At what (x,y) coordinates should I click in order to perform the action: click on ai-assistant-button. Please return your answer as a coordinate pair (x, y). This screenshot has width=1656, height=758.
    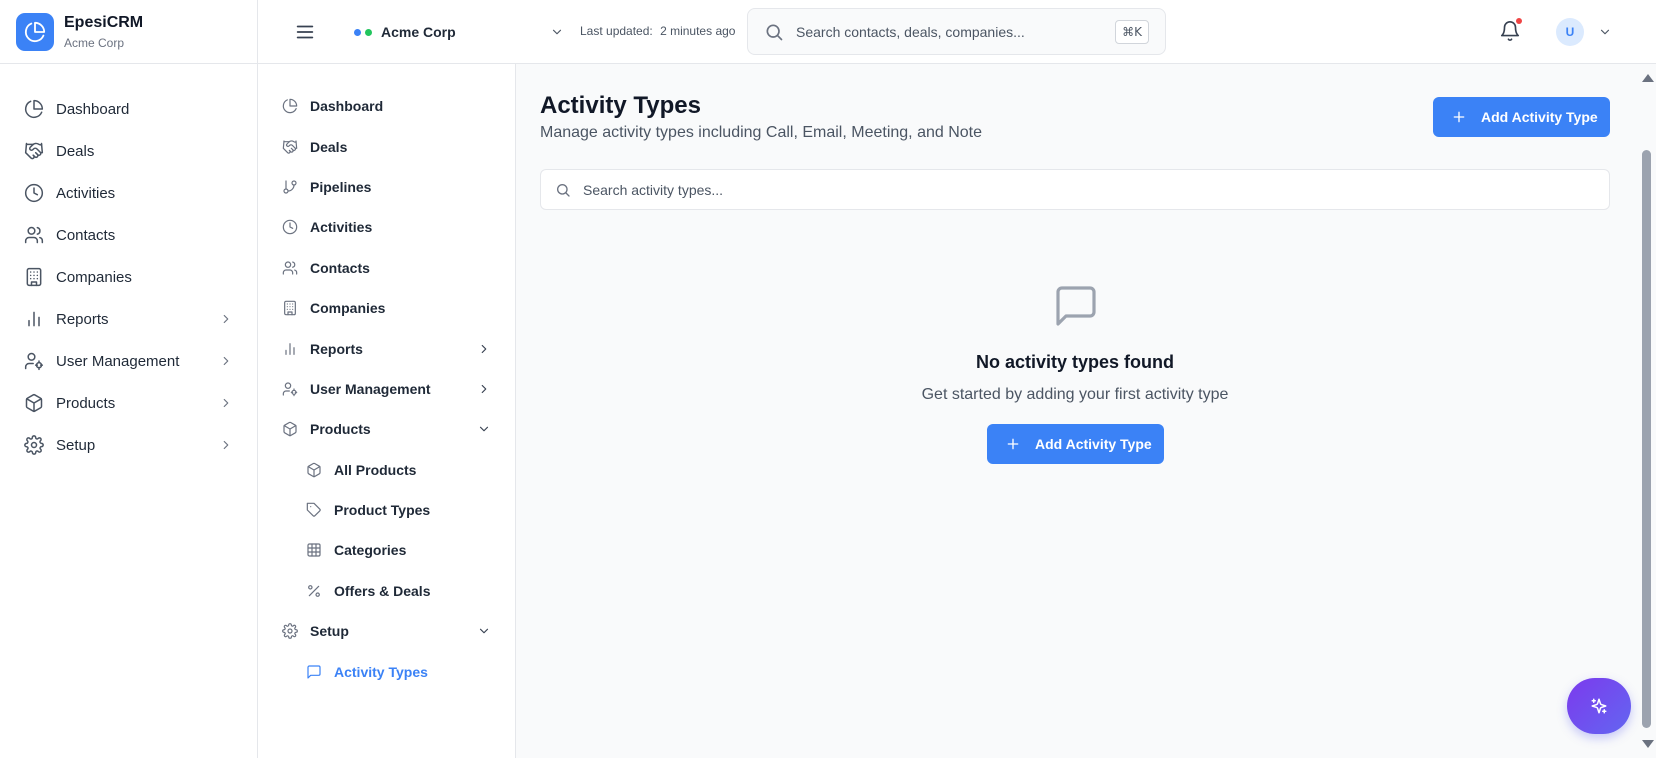
    Looking at the image, I should click on (1599, 706).